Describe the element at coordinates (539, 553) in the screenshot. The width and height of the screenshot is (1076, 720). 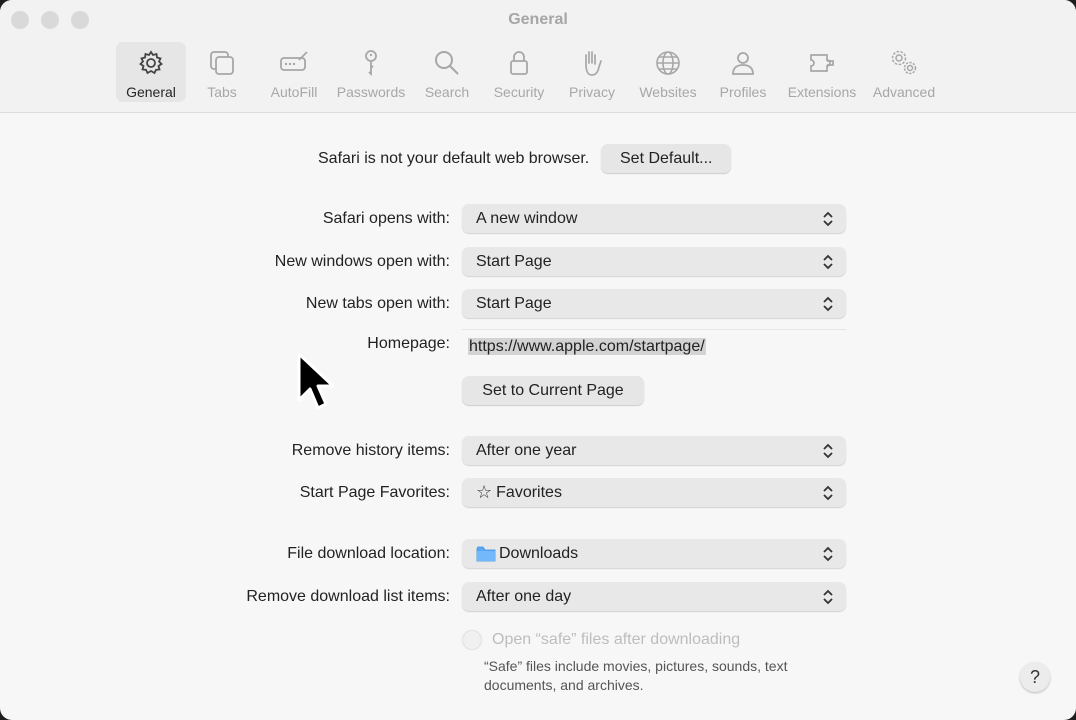
I see `popup-value: Downloads` at that location.